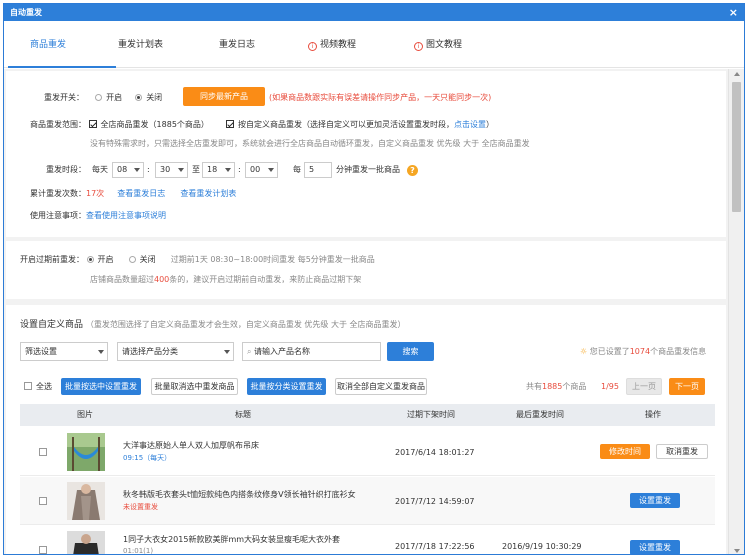 The width and height of the screenshot is (747, 557). I want to click on filter-placeholder: 筛选设置, so click(41, 351).